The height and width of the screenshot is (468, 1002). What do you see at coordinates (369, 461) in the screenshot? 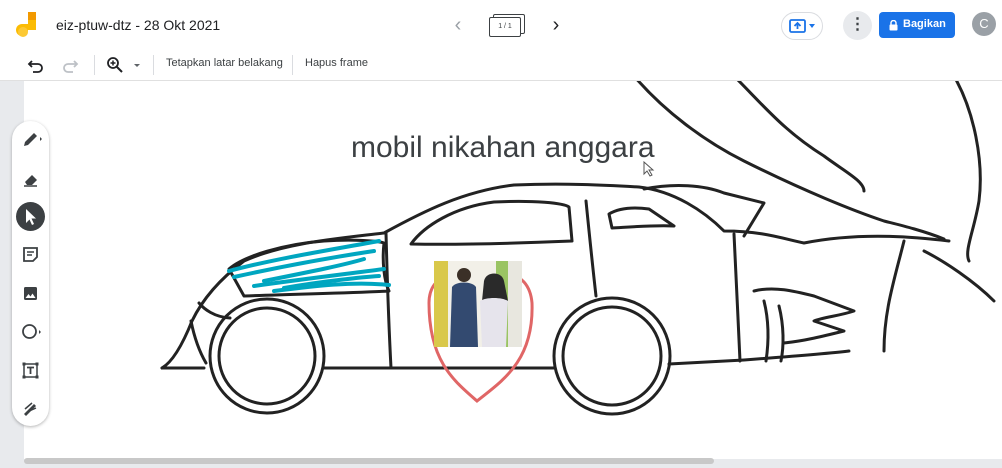
I see `horizontal-scrollbar` at bounding box center [369, 461].